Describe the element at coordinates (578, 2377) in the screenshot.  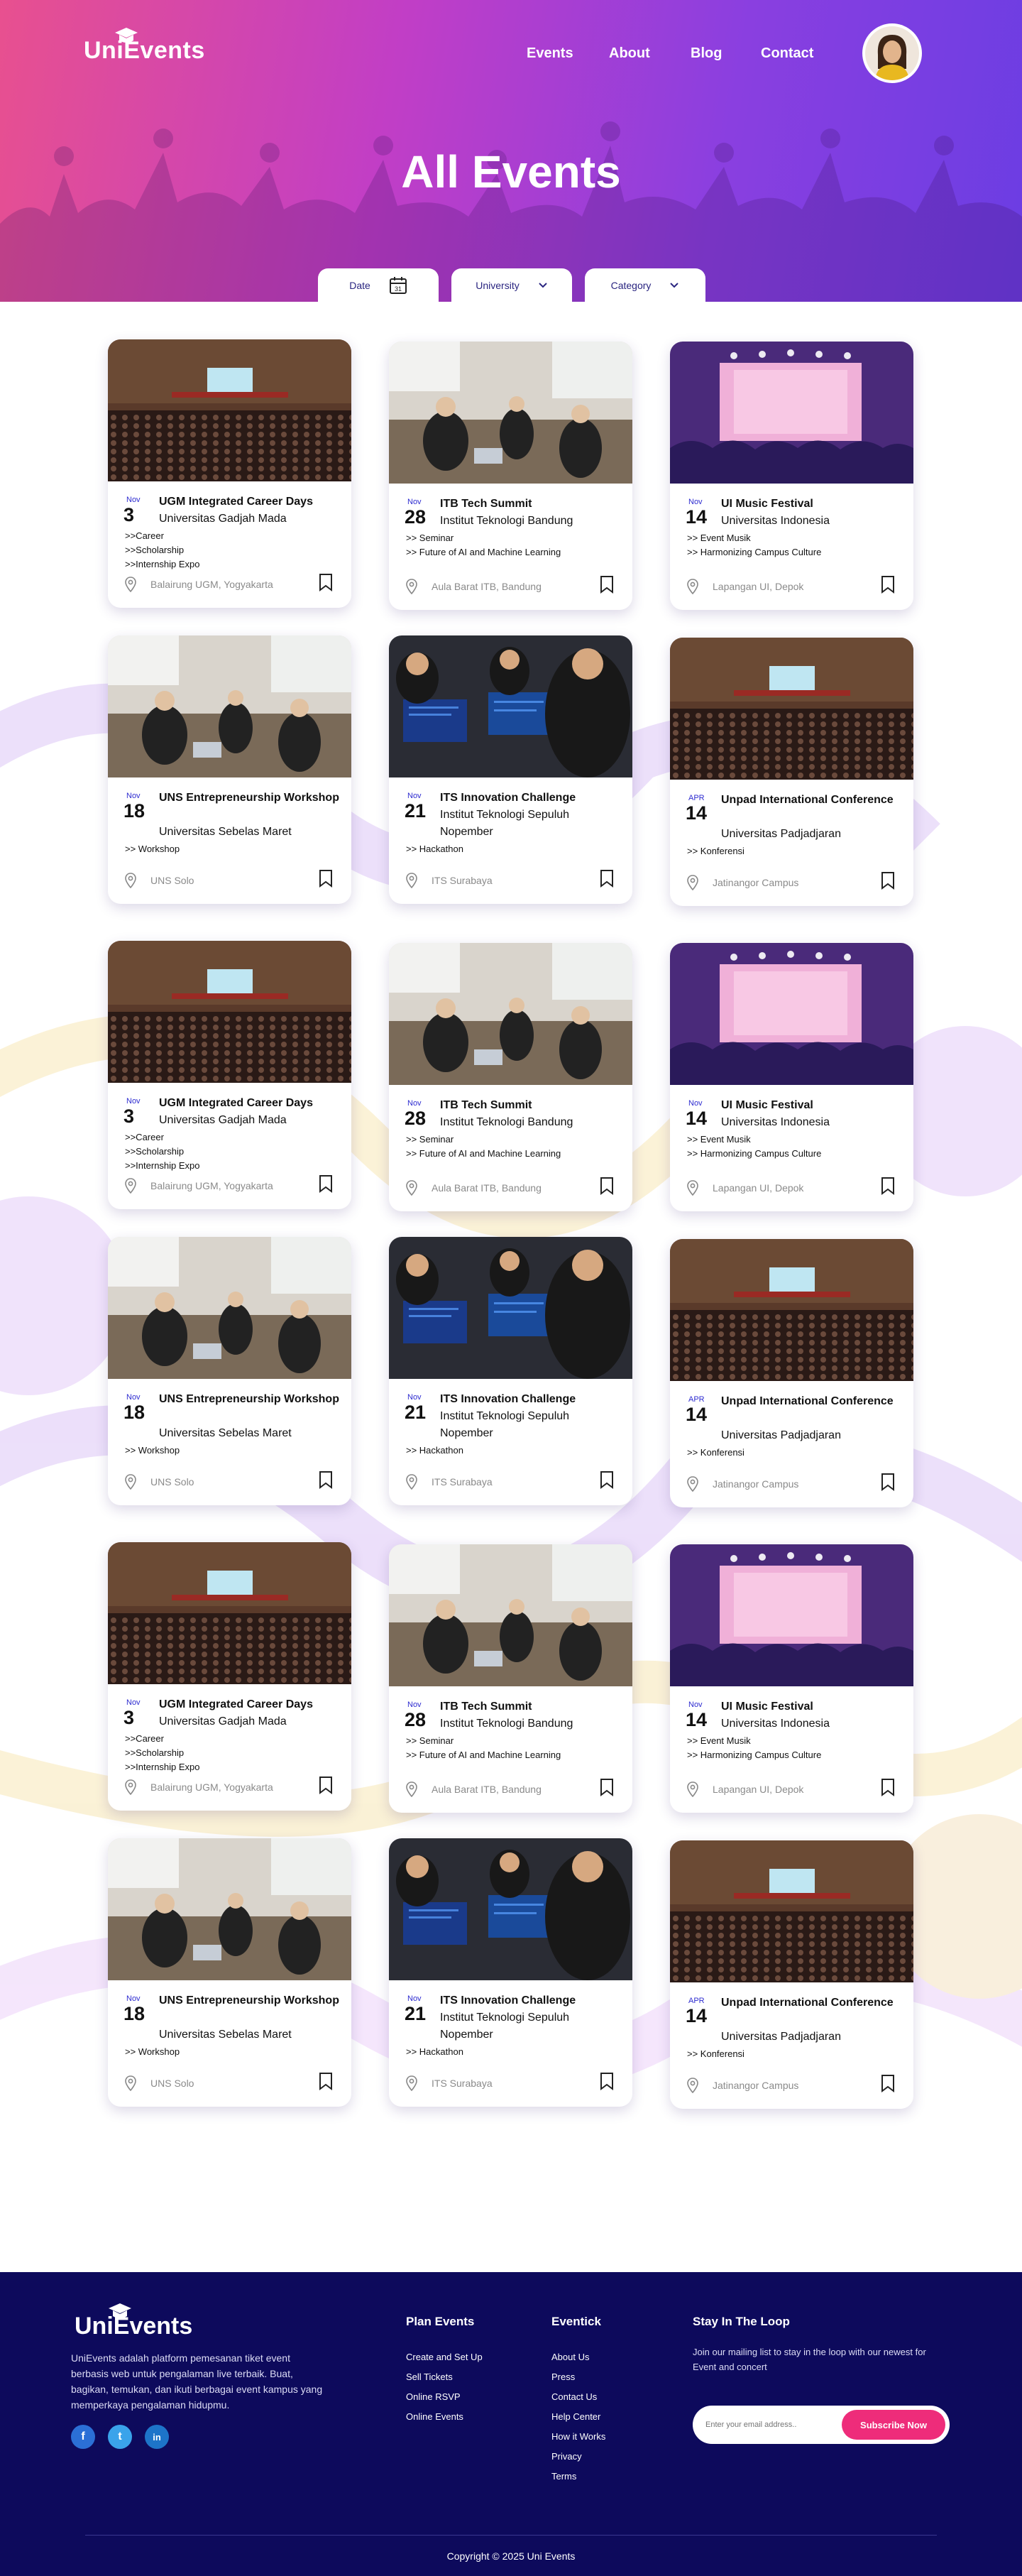
I see `footer-link: Press` at that location.